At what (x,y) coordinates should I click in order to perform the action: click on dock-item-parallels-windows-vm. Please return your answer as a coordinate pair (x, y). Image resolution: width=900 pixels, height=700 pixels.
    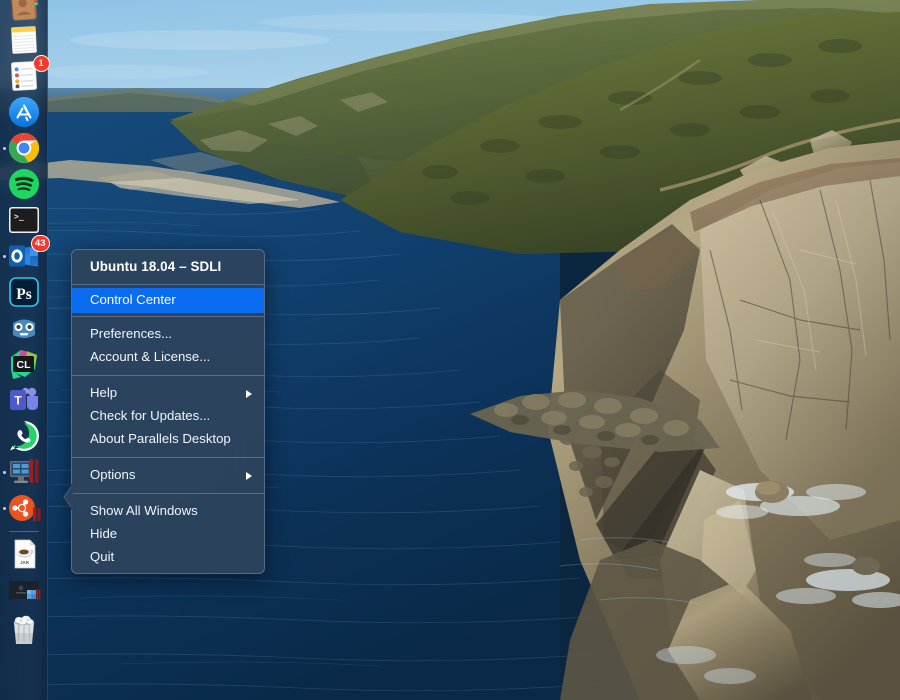
    Looking at the image, I should click on (24, 472).